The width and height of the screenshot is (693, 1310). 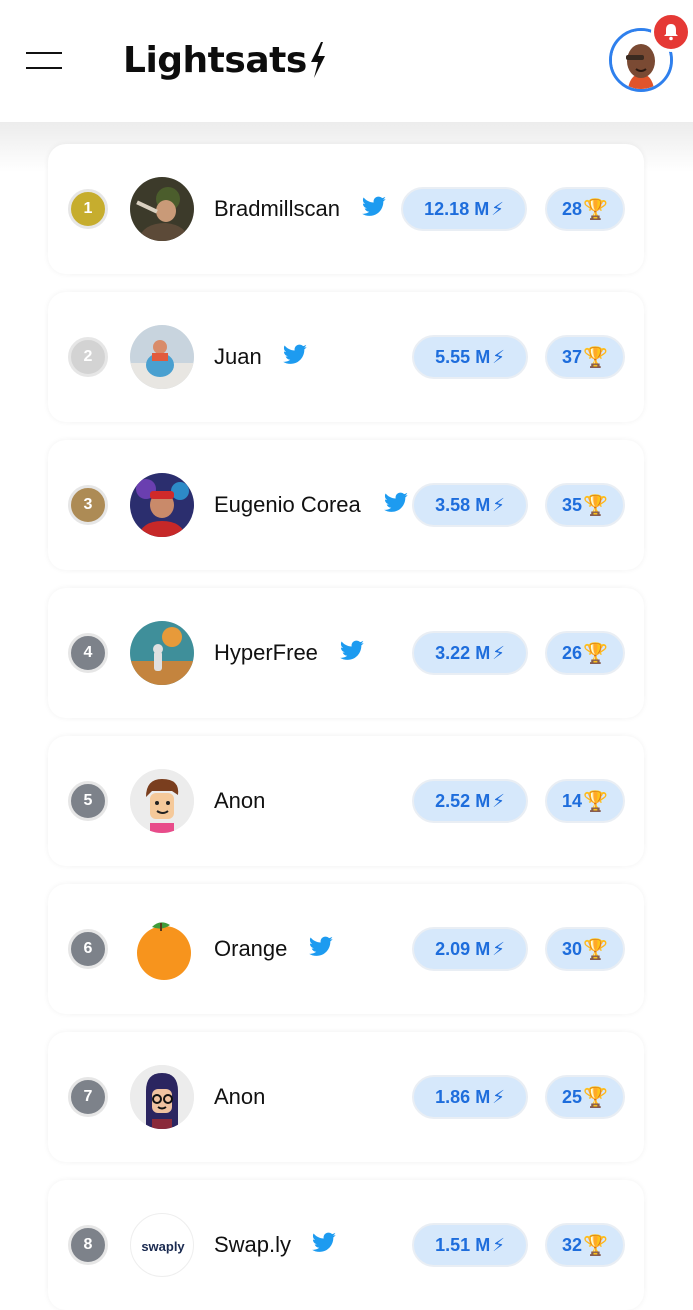 I want to click on trophies-count: 14, so click(x=572, y=800).